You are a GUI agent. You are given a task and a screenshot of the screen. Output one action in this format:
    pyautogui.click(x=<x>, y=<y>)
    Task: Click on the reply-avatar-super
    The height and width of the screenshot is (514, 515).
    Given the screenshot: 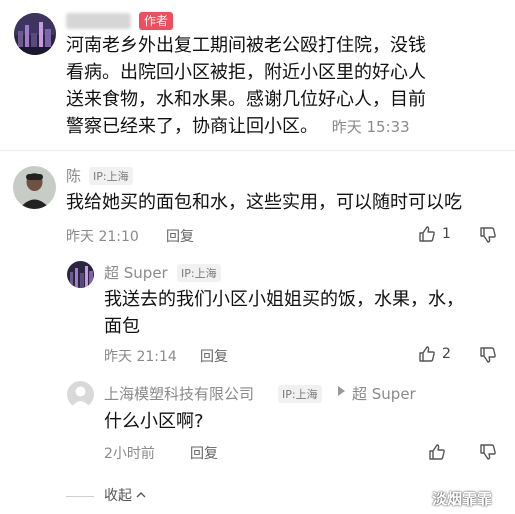 What is the action you would take?
    pyautogui.click(x=80, y=274)
    